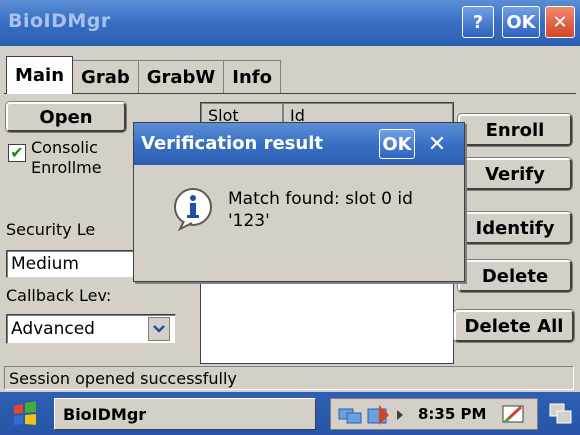 The image size is (580, 435). Describe the element at coordinates (515, 130) in the screenshot. I see `enroll-button: Enroll` at that location.